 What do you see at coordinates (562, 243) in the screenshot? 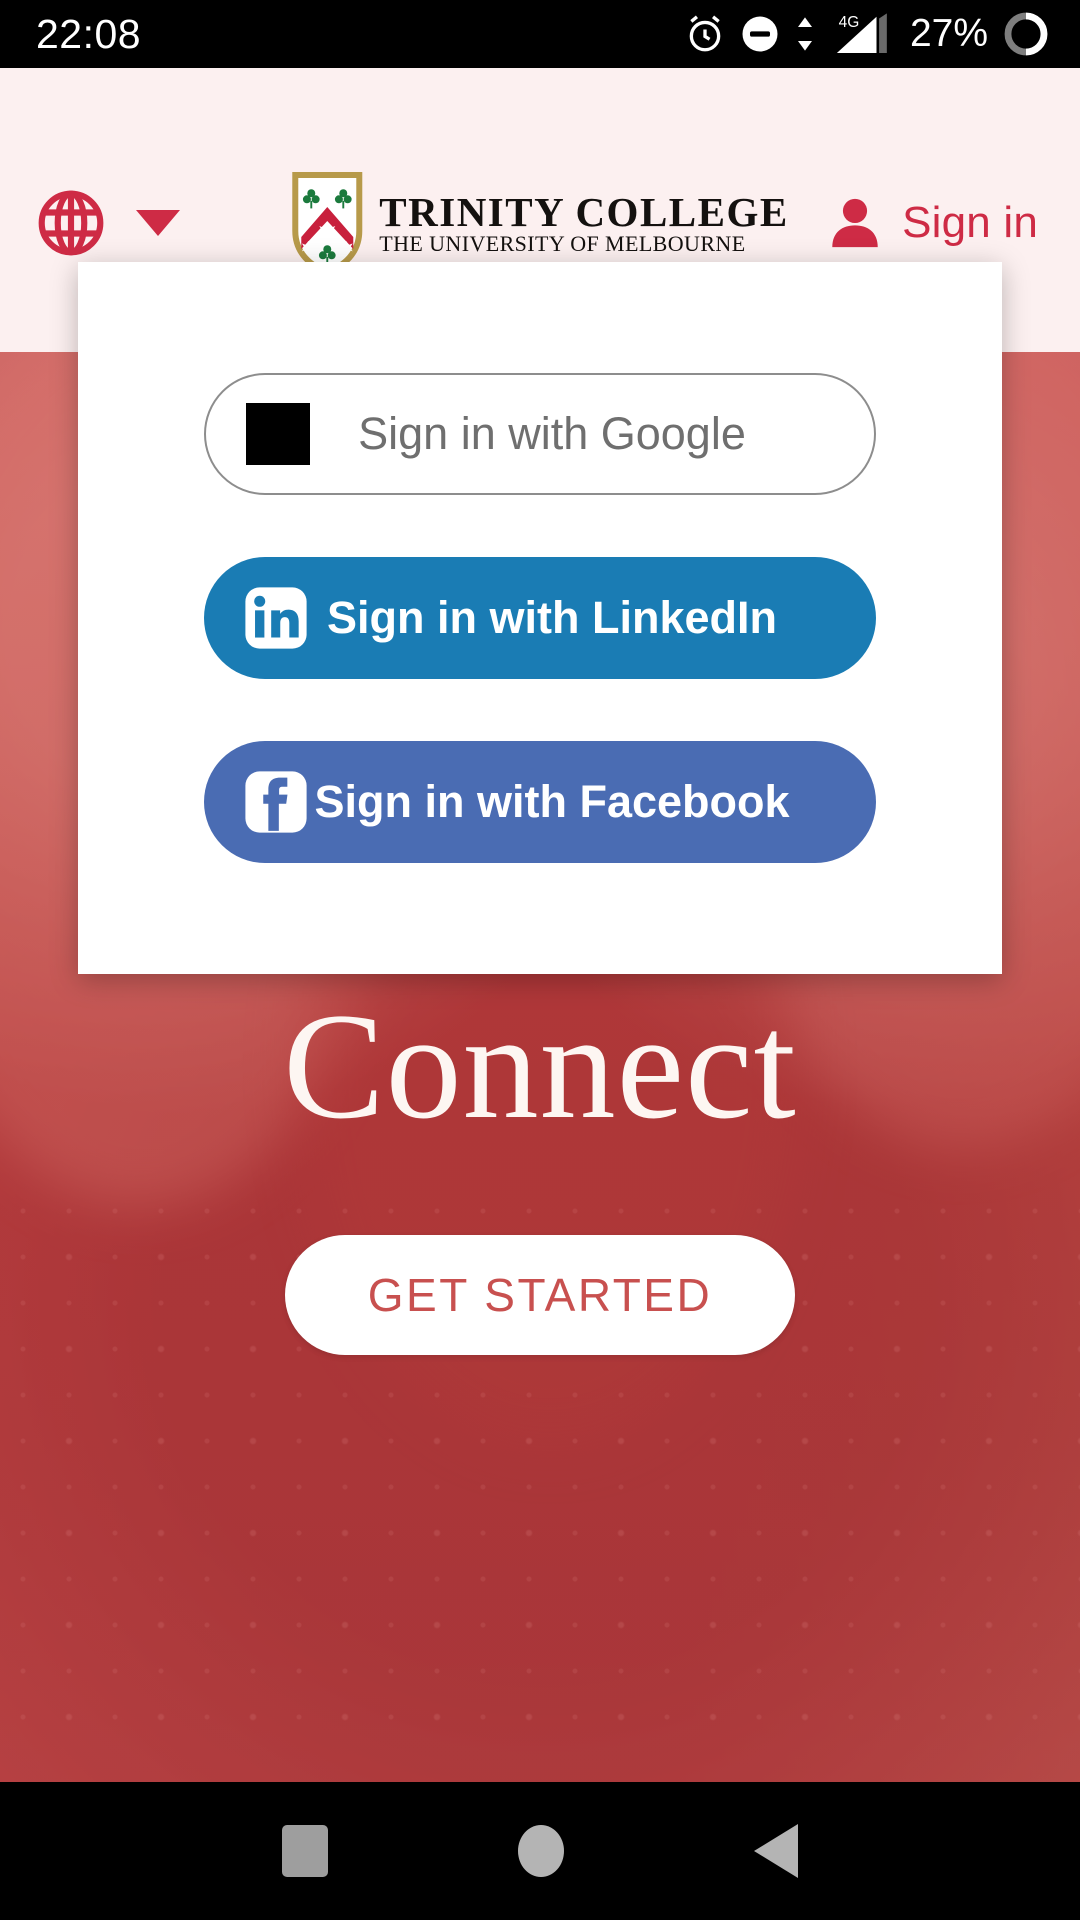
I see `brand-subtitle: THE UNIVERSITY OF MELBOURNE` at bounding box center [562, 243].